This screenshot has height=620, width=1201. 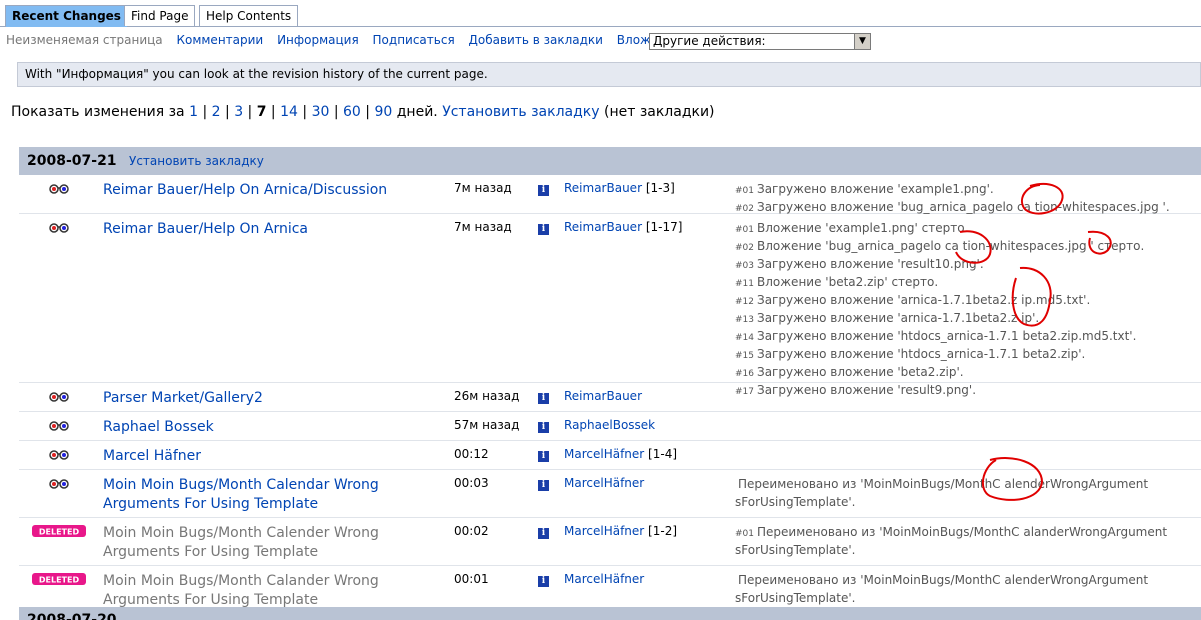 I want to click on day-date: 2008-07-21, so click(x=72, y=161).